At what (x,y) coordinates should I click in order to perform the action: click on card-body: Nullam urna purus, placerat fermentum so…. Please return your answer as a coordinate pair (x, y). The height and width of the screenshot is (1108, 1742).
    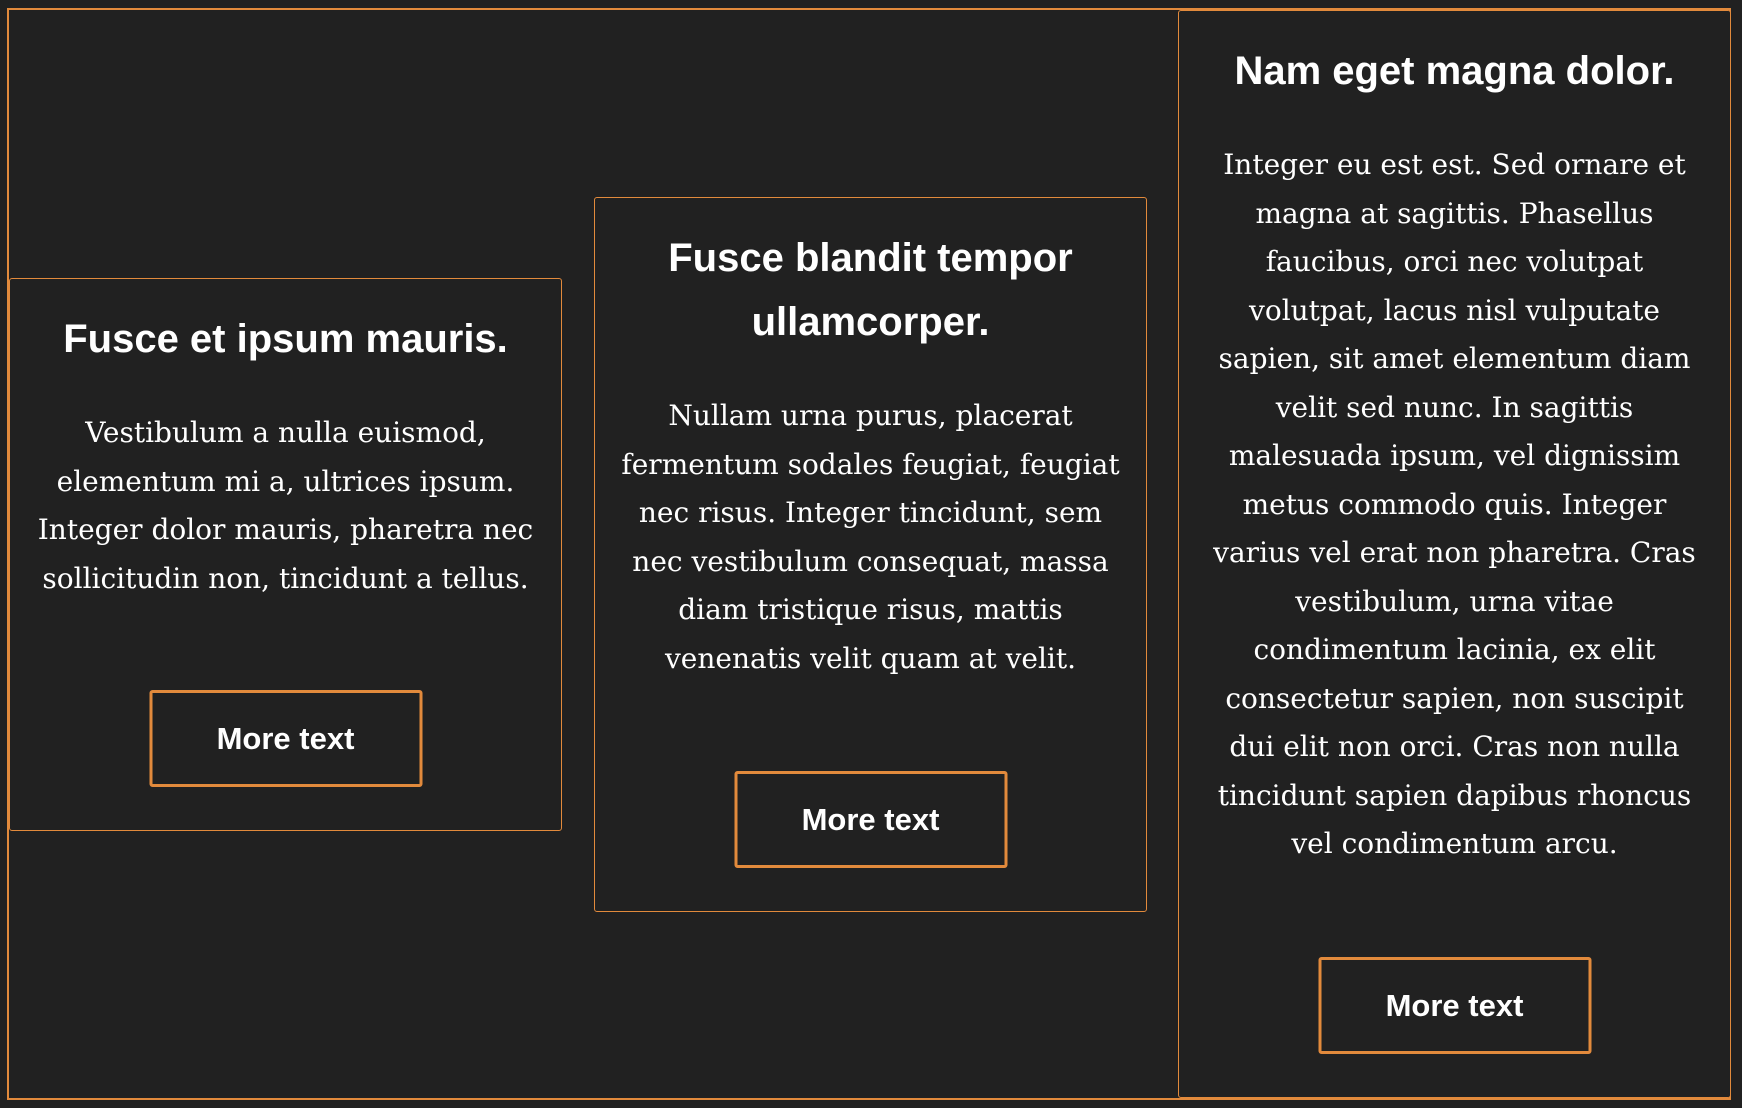
    Looking at the image, I should click on (870, 537).